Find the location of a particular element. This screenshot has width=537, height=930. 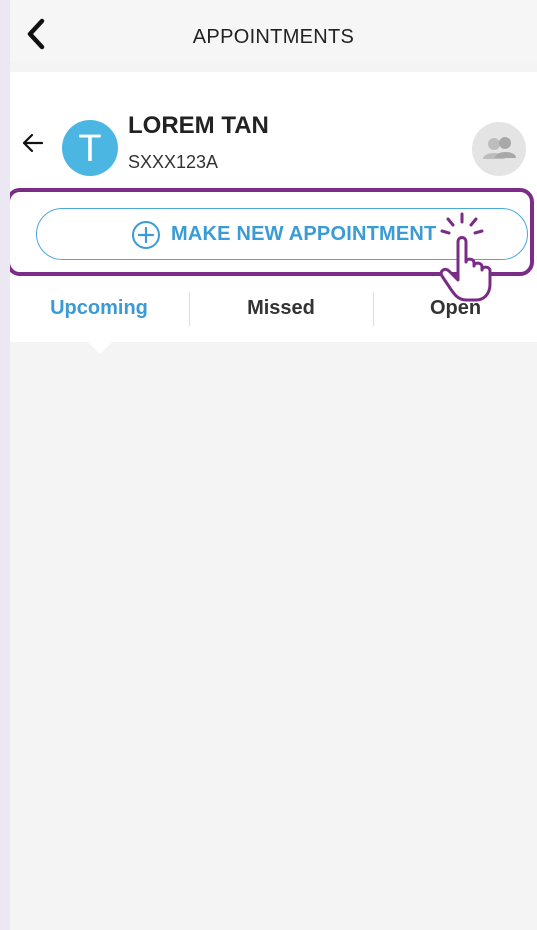

appointment-tabs: Upcoming Missed Open is located at coordinates (273, 308).